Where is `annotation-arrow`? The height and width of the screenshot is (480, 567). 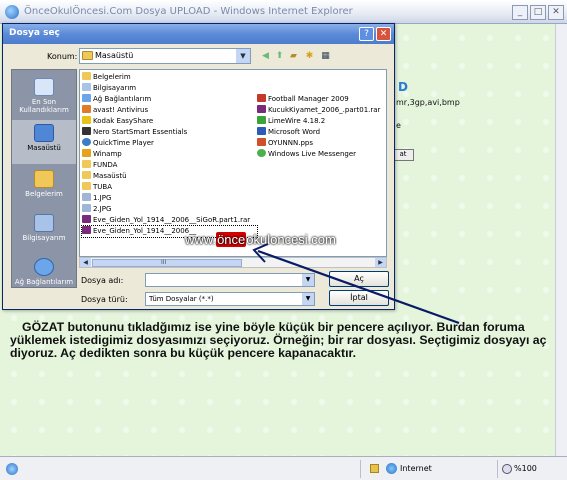 annotation-arrow is located at coordinates (356, 284).